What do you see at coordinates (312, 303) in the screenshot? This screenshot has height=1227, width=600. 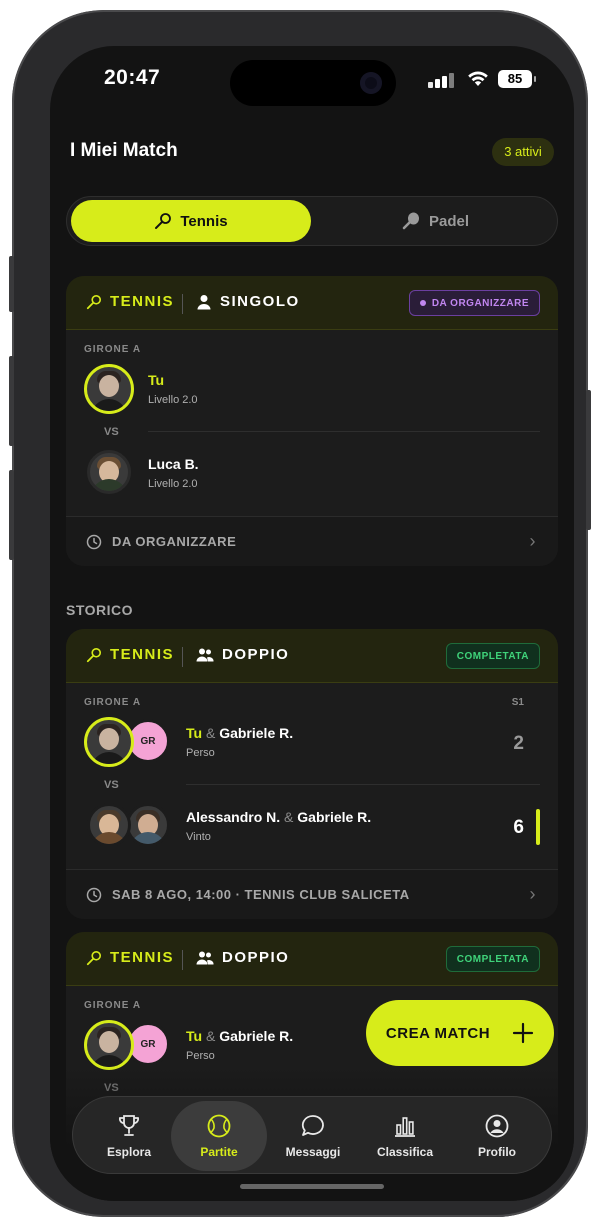 I see `card-header: TENNIS SINGOLO DA ORGANIZZARE` at bounding box center [312, 303].